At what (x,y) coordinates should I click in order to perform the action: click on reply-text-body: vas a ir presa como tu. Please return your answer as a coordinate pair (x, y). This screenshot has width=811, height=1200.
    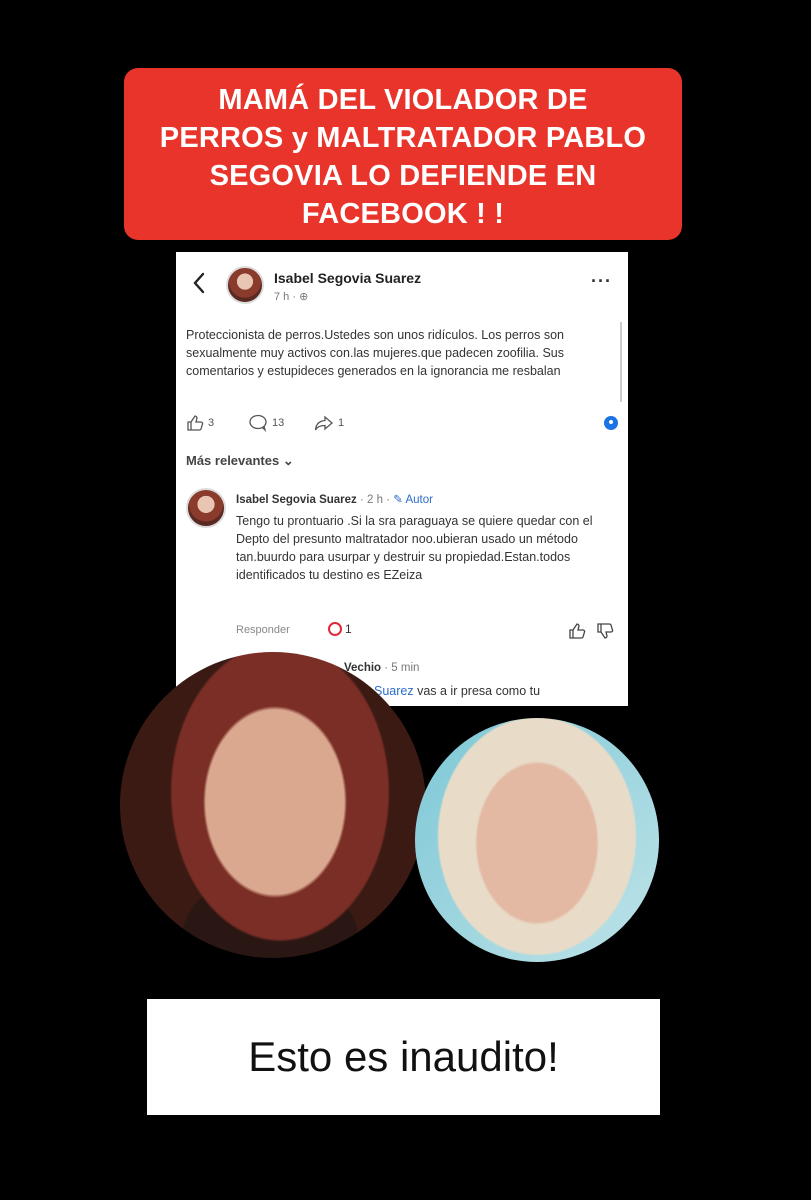
    Looking at the image, I should click on (477, 691).